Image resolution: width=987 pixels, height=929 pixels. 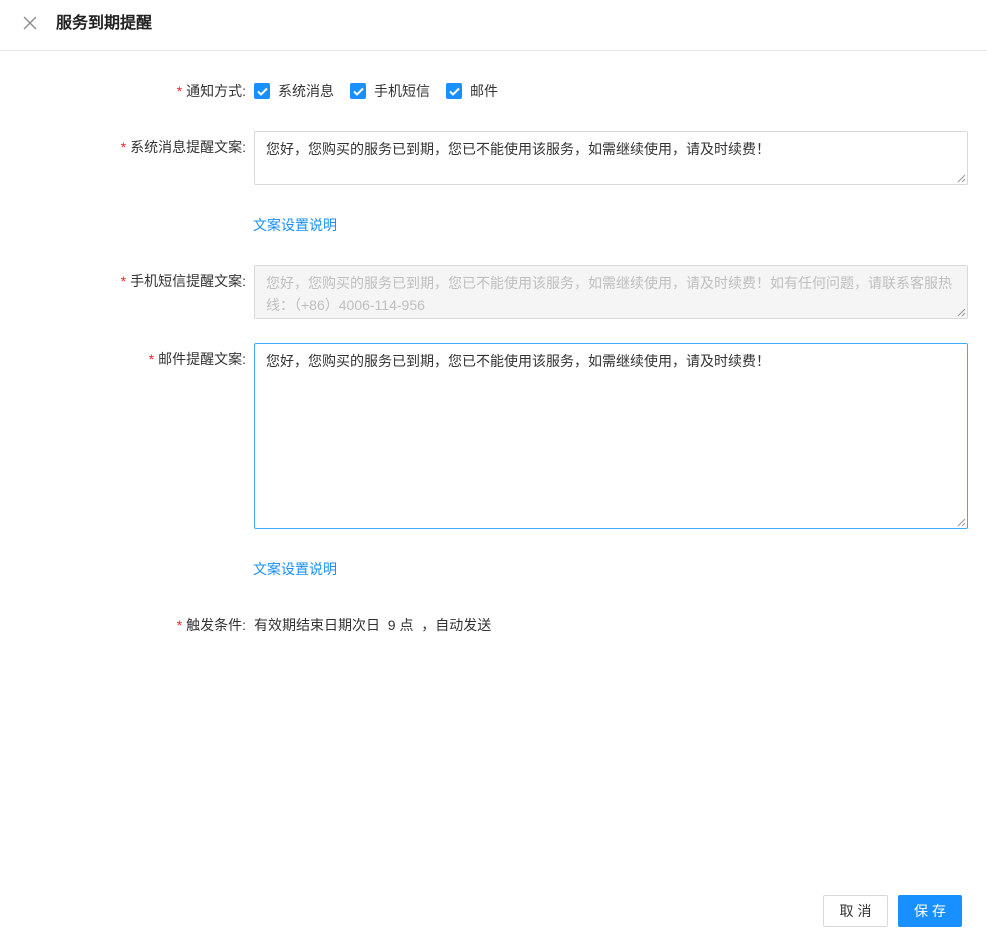 What do you see at coordinates (197, 359) in the screenshot?
I see `email-label: * 邮件提醒文案:` at bounding box center [197, 359].